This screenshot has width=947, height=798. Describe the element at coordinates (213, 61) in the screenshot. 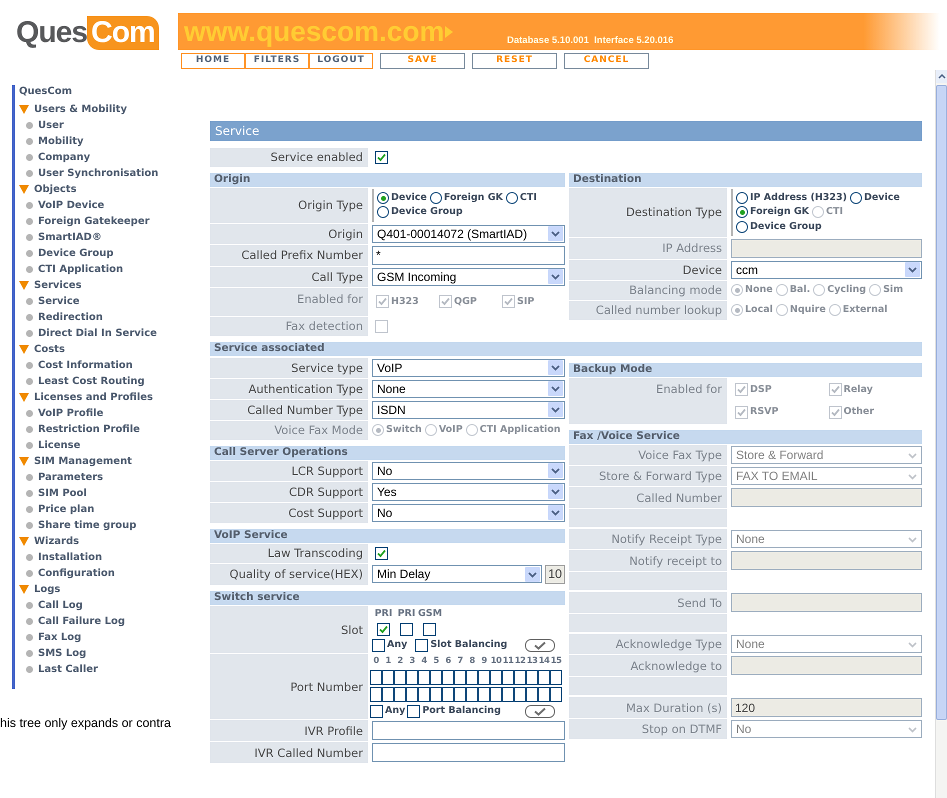

I see `nav-button: HOME` at that location.